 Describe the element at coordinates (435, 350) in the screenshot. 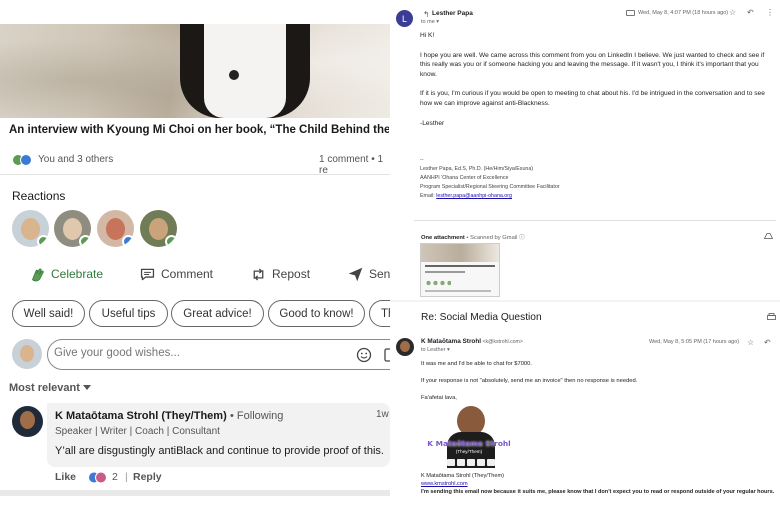

I see `recipient-dropdown: to Lesther ▾` at that location.